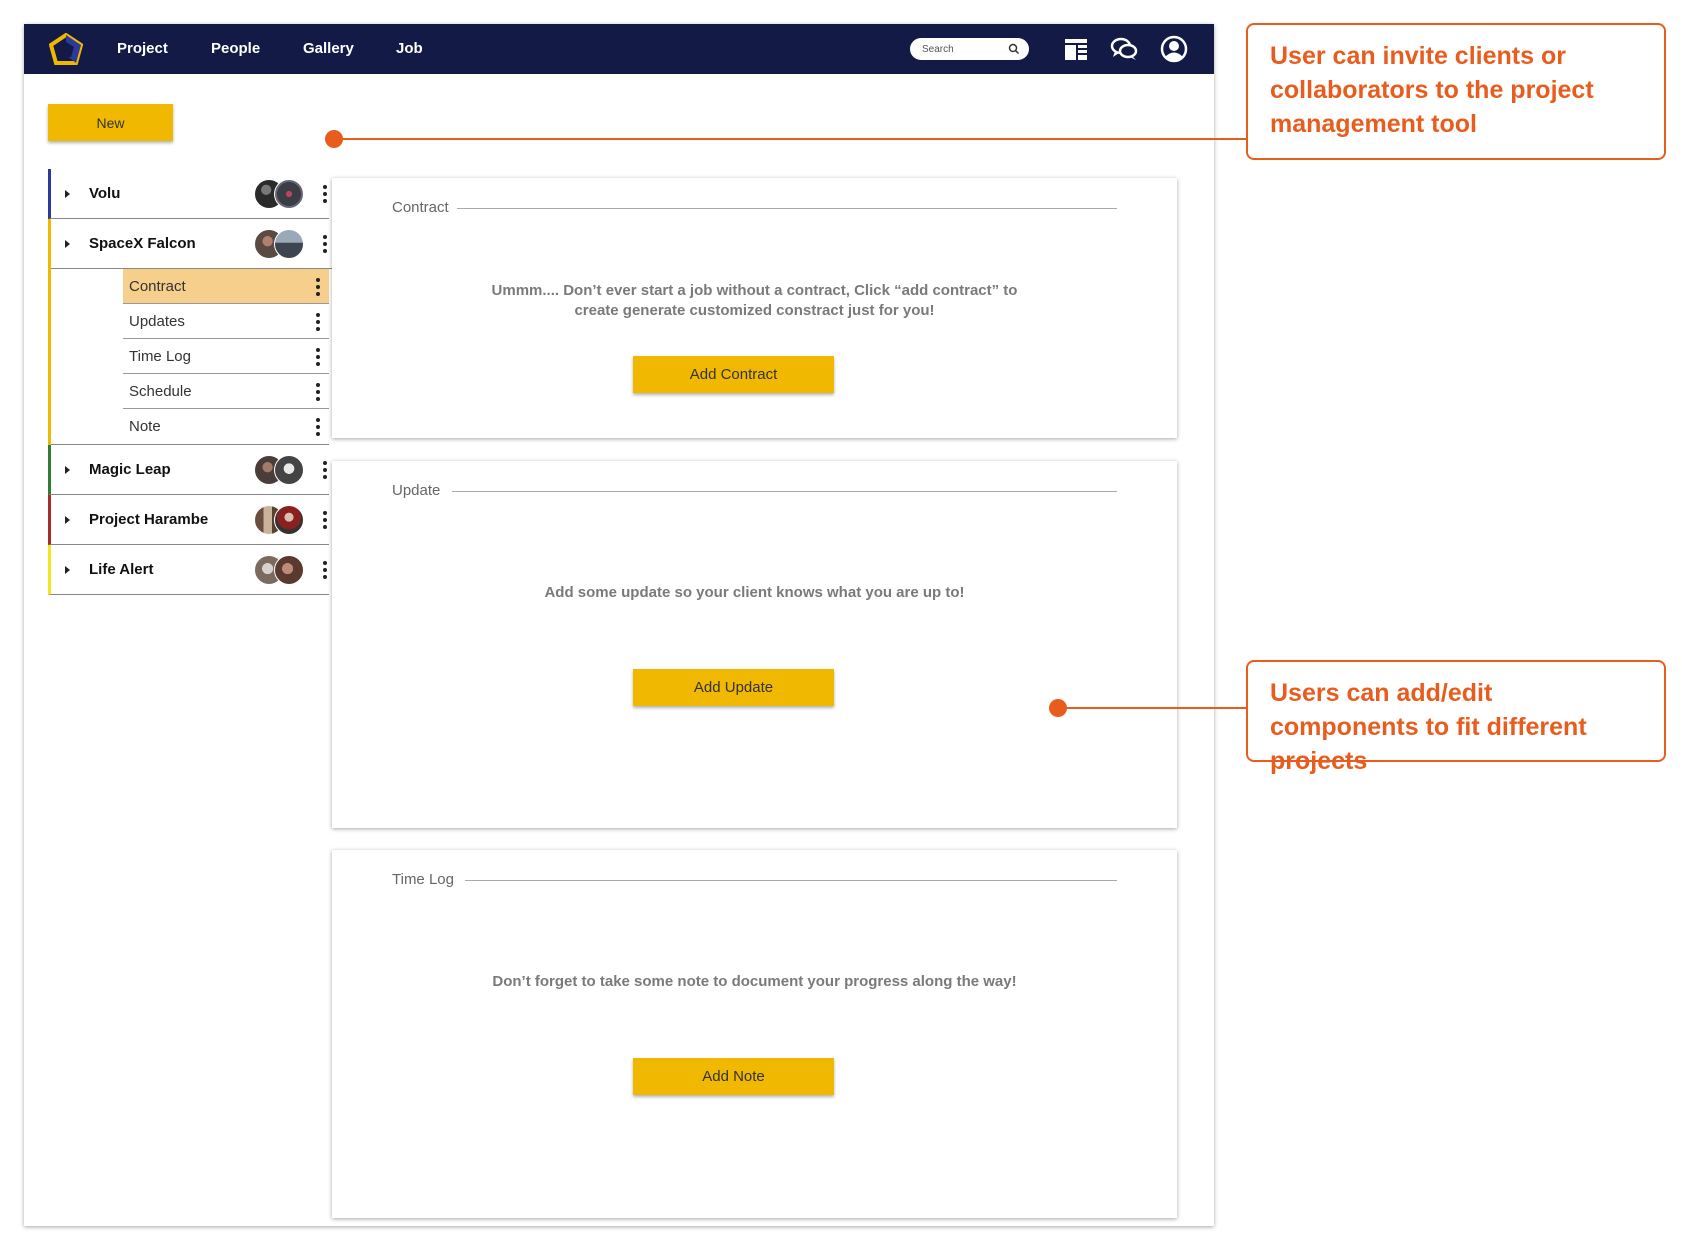 This screenshot has width=1682, height=1246. What do you see at coordinates (226, 356) in the screenshot?
I see `sub-item-time-log: Time Log` at bounding box center [226, 356].